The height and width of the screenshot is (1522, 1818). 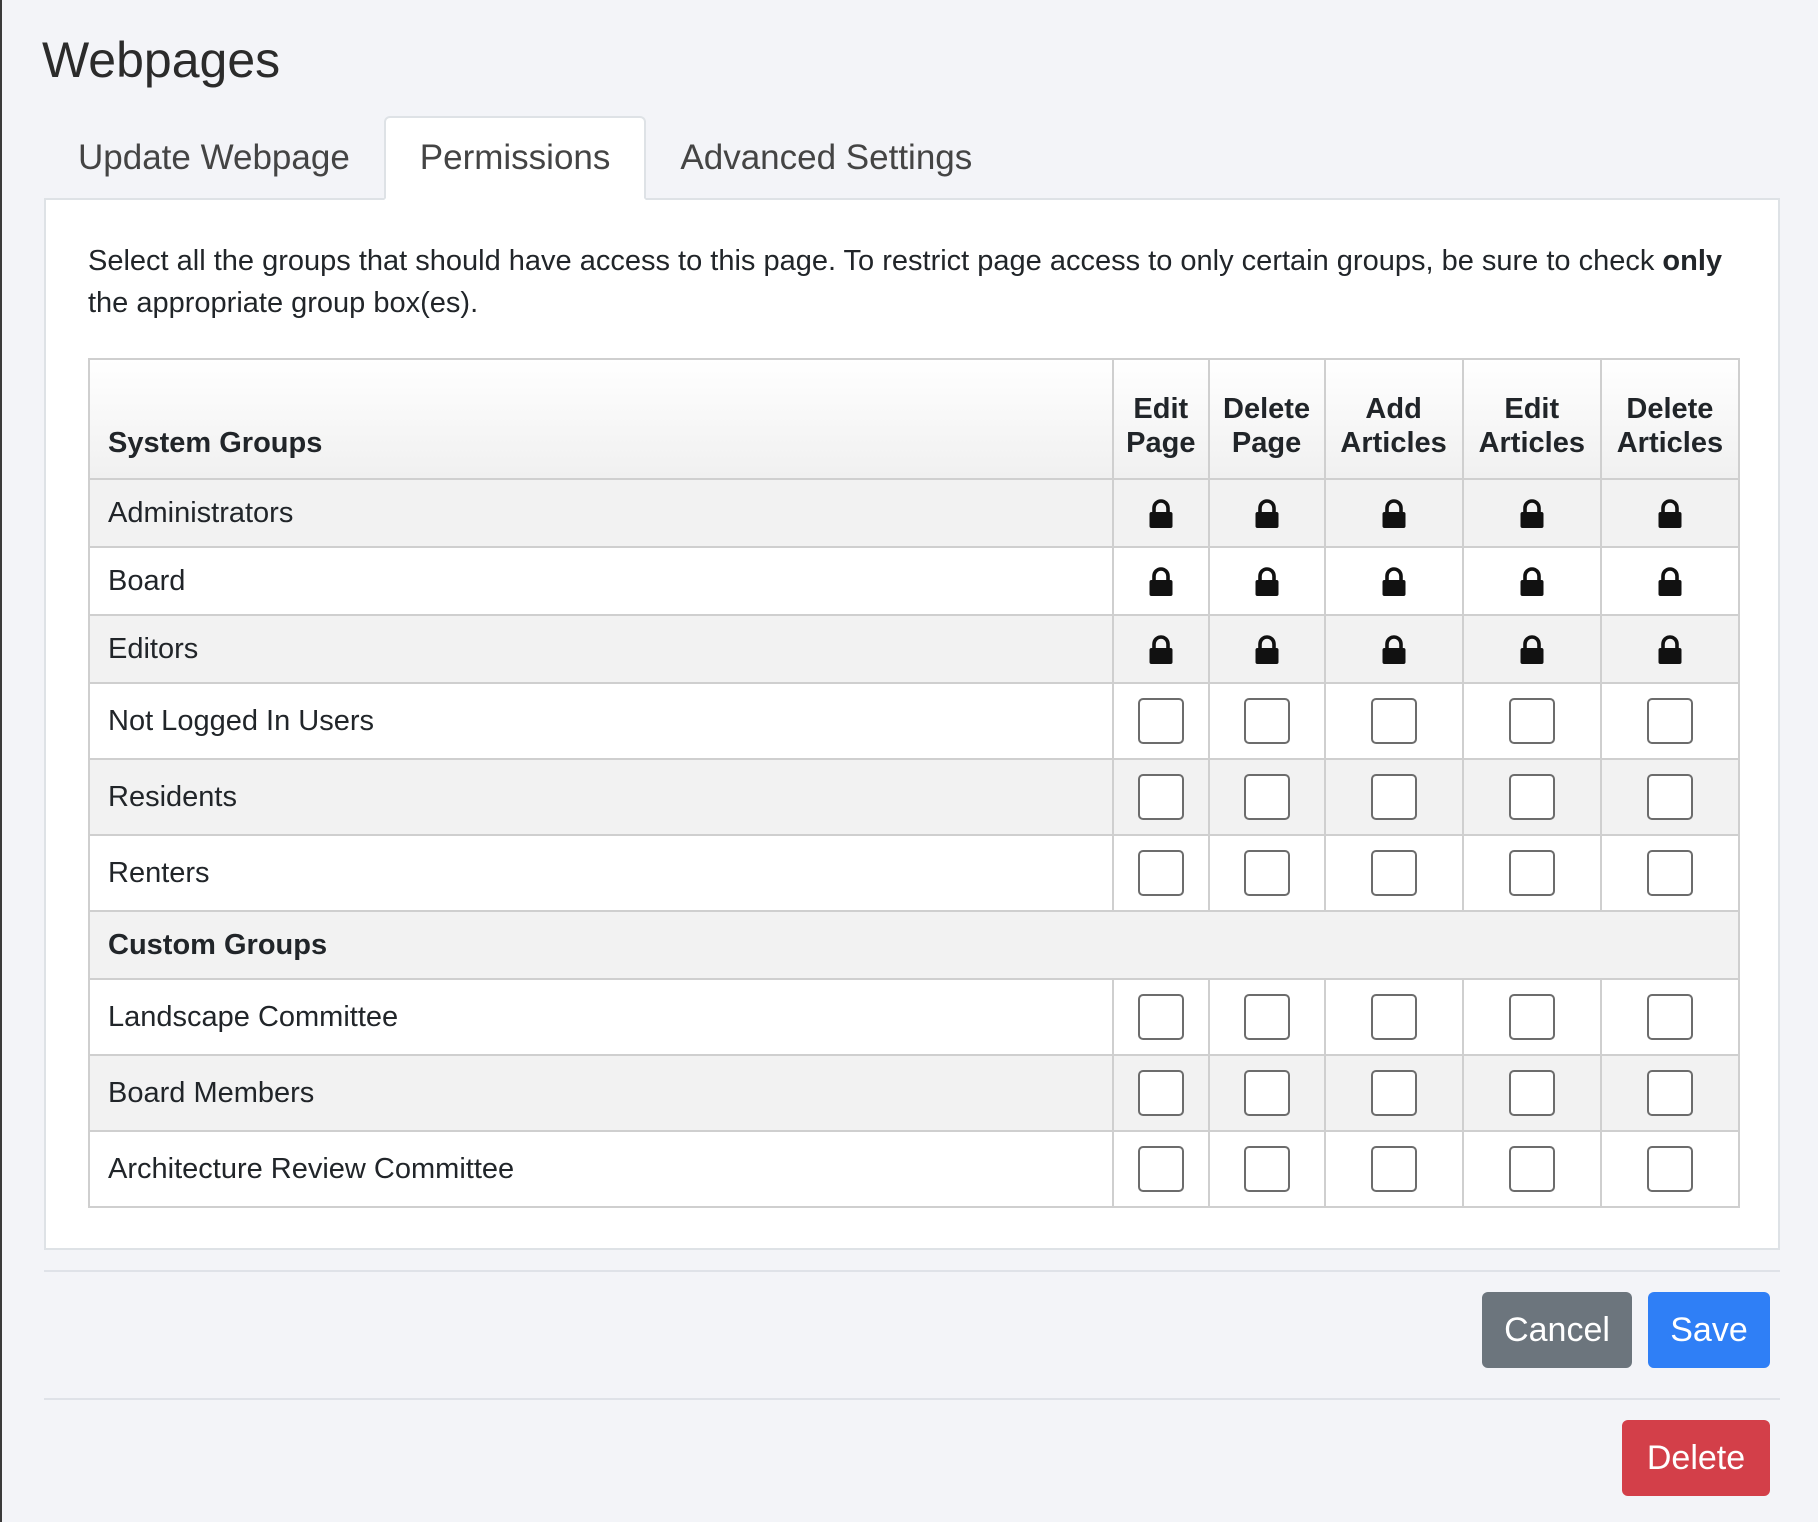 What do you see at coordinates (601, 1169) in the screenshot?
I see `group-name: Architecture Review Committee` at bounding box center [601, 1169].